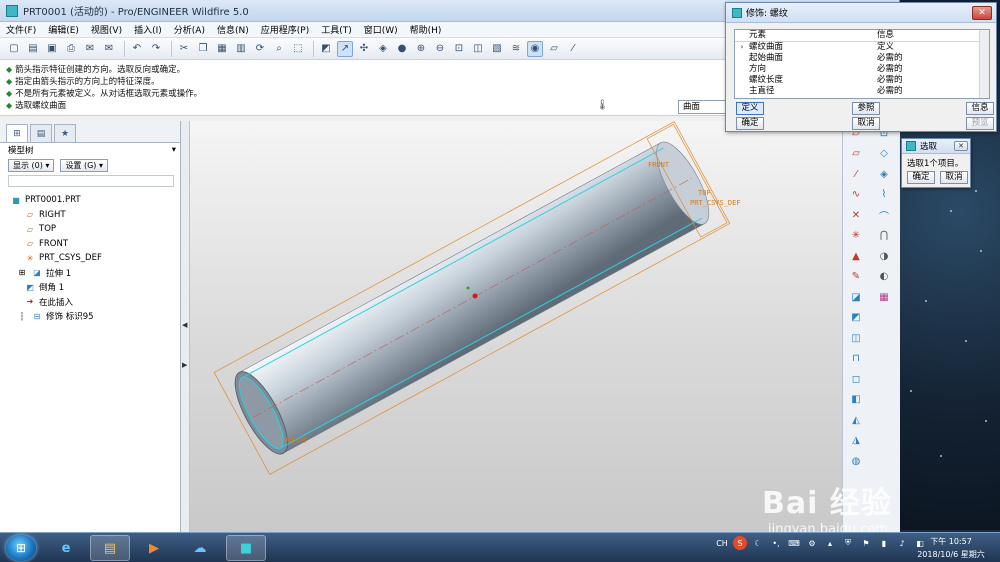  Describe the element at coordinates (148, 29) in the screenshot. I see `menu-insert: 插入(I)` at that location.